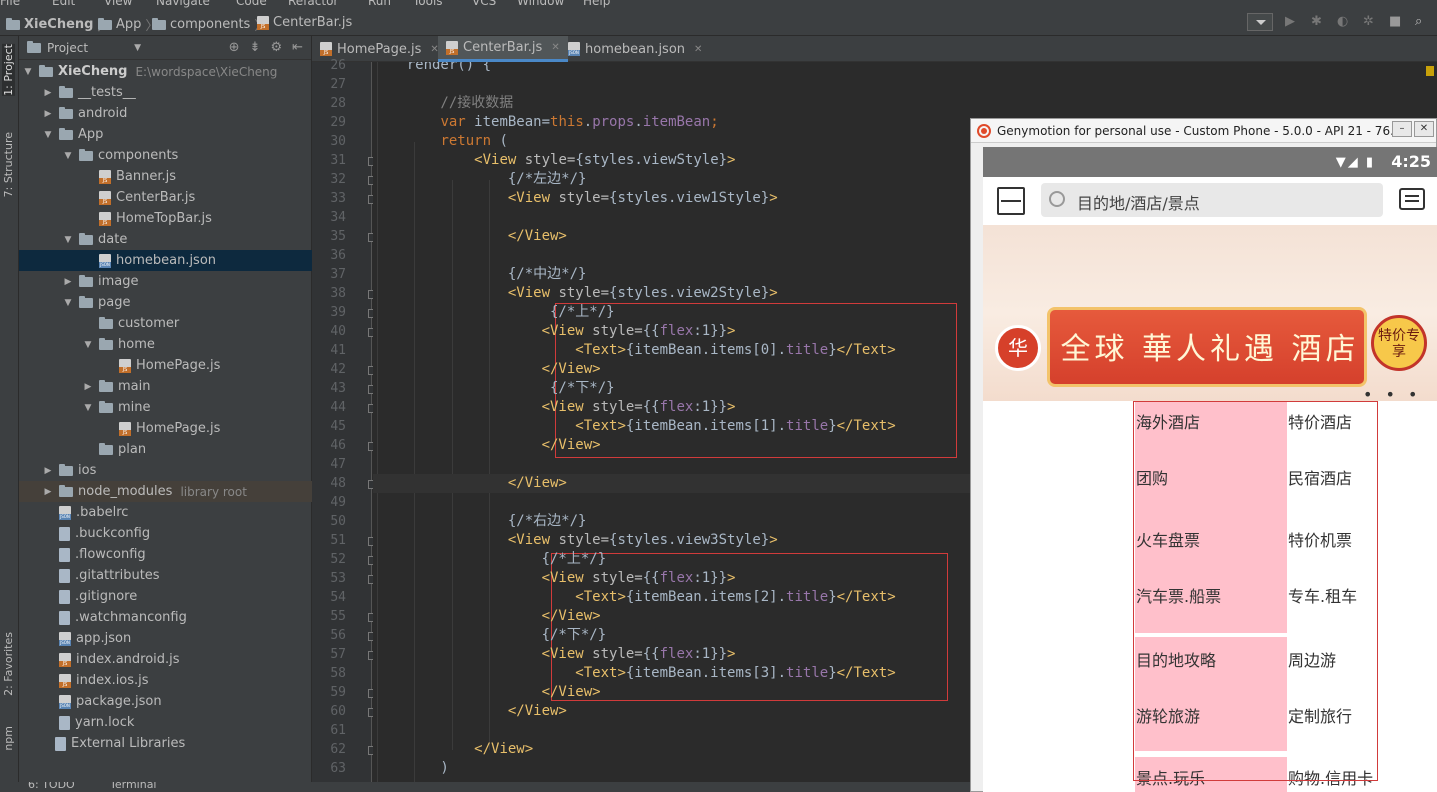  I want to click on code-token: {/*左边*/}, so click(480, 179).